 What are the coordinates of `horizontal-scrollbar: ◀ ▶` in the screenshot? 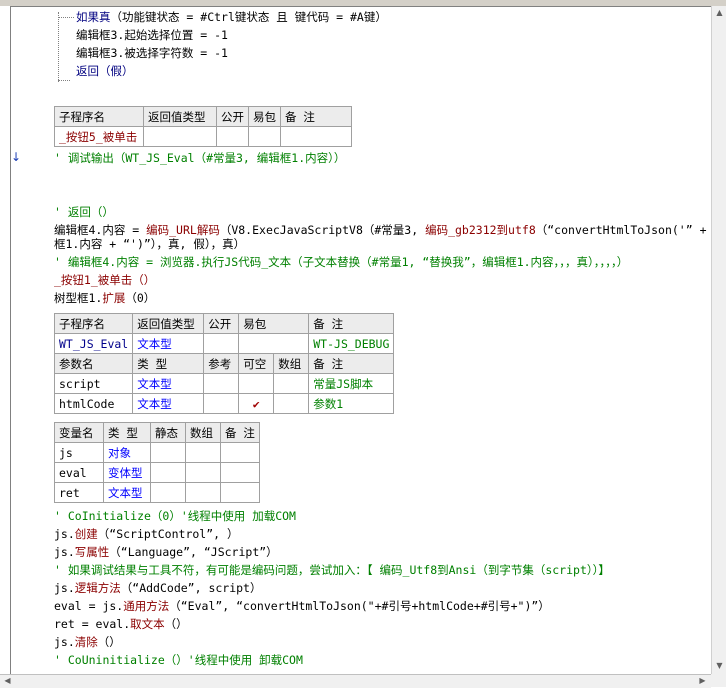 It's located at (355, 681).